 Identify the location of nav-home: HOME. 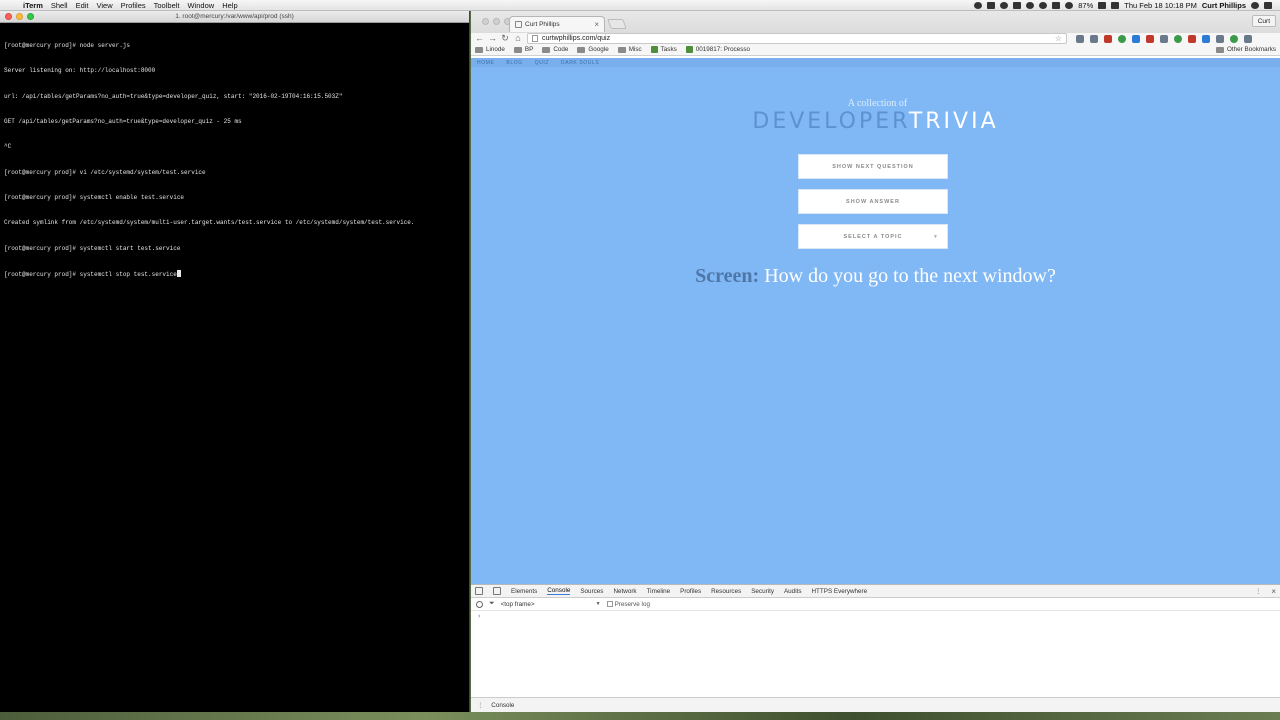
(485, 63).